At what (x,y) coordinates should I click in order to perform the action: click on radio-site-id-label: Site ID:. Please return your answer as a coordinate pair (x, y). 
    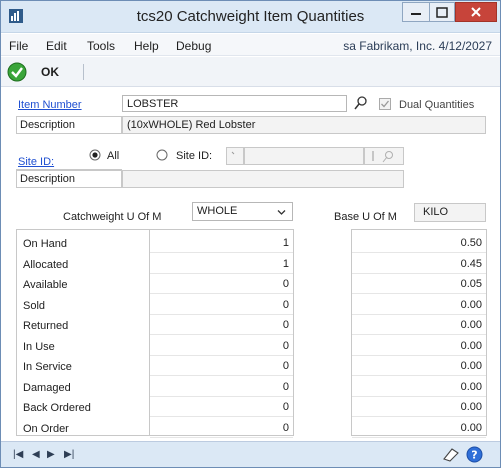
    Looking at the image, I should click on (194, 156).